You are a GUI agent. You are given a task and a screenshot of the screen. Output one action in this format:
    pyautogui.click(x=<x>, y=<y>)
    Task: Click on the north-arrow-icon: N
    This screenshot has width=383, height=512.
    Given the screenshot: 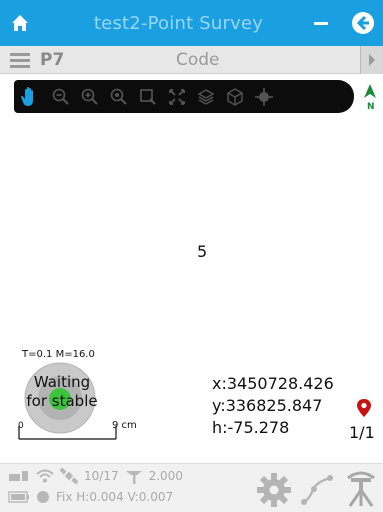 What is the action you would take?
    pyautogui.click(x=365, y=98)
    